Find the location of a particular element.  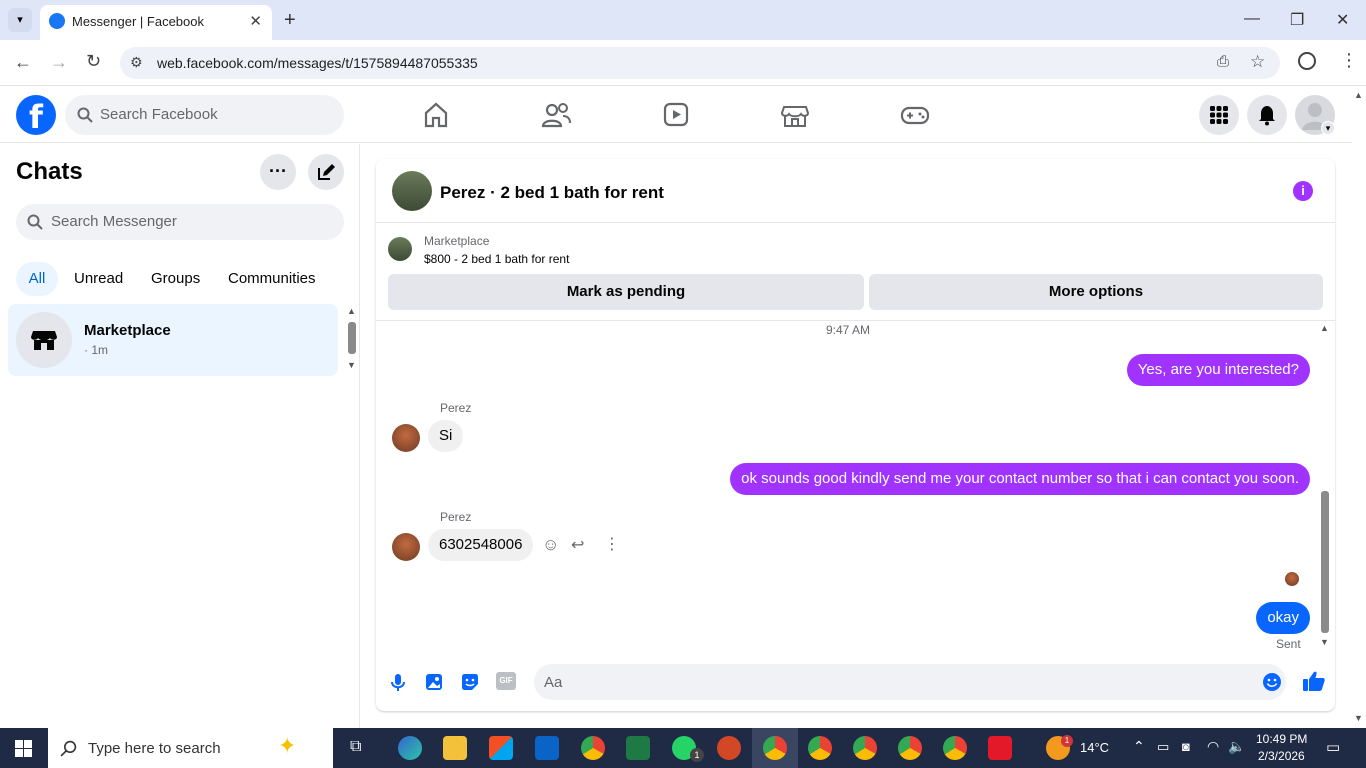

gaming-icon is located at coordinates (915, 115).